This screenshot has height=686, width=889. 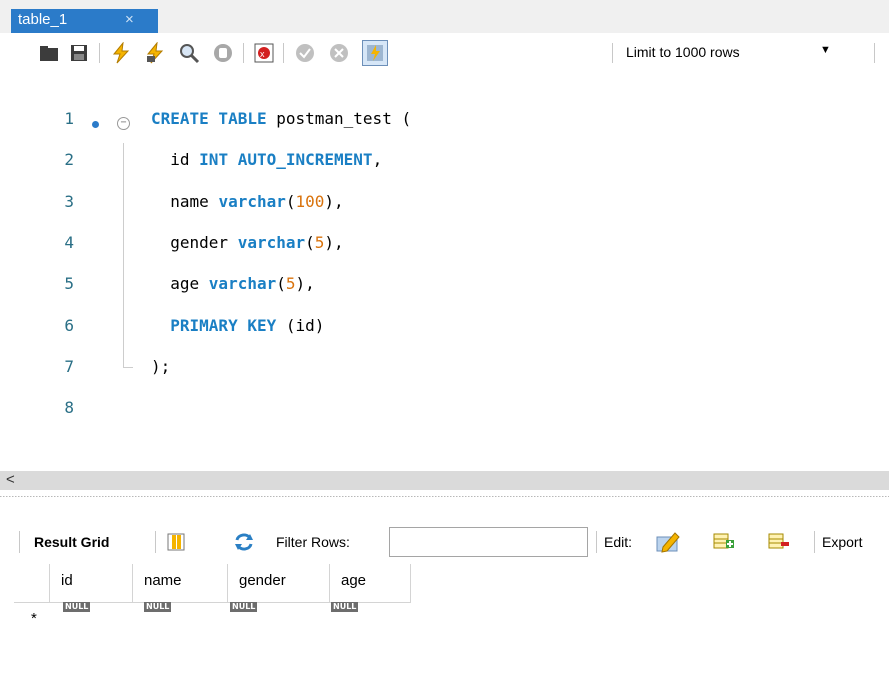 I want to click on result-grid-label: Result Grid, so click(x=71, y=542).